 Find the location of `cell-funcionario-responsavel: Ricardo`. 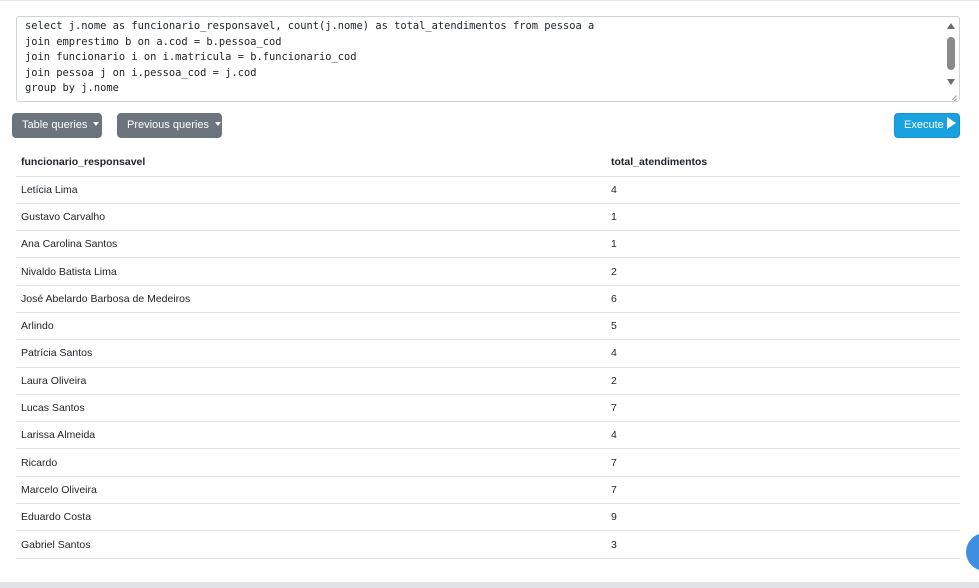

cell-funcionario-responsavel: Ricardo is located at coordinates (311, 462).